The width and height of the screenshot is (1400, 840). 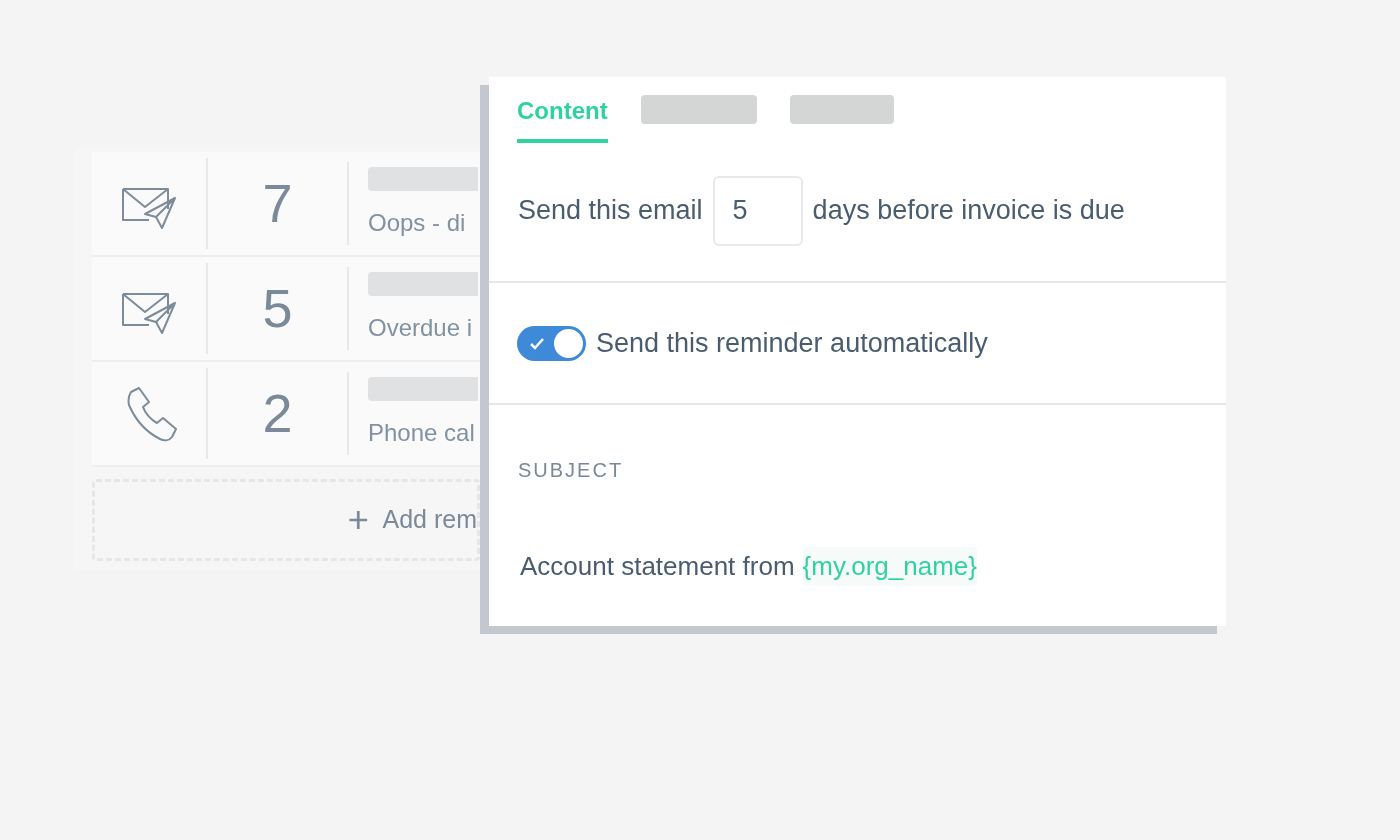 I want to click on auto-send-label: Send this reminder automatically, so click(x=792, y=343).